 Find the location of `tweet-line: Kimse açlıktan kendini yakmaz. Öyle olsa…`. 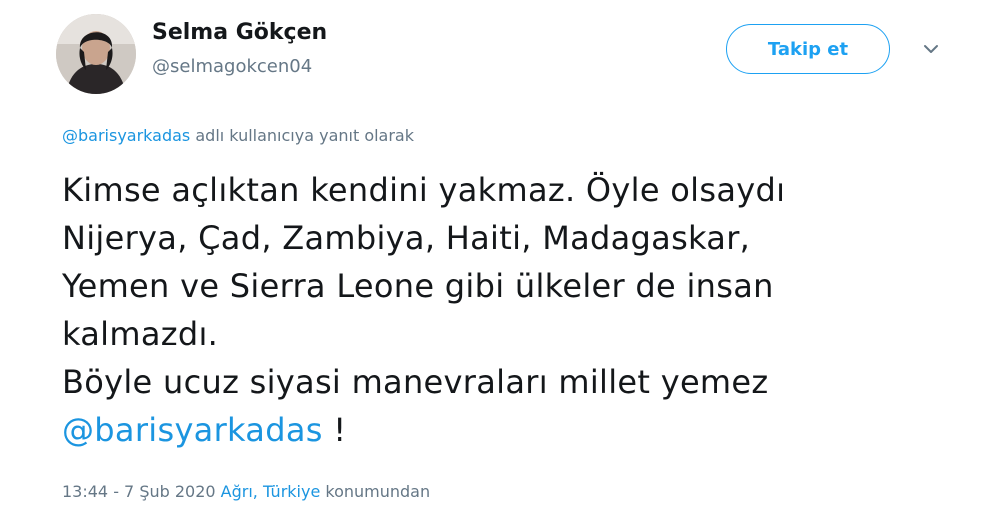

tweet-line: Kimse açlıktan kendini yakmaz. Öyle olsa… is located at coordinates (424, 190).